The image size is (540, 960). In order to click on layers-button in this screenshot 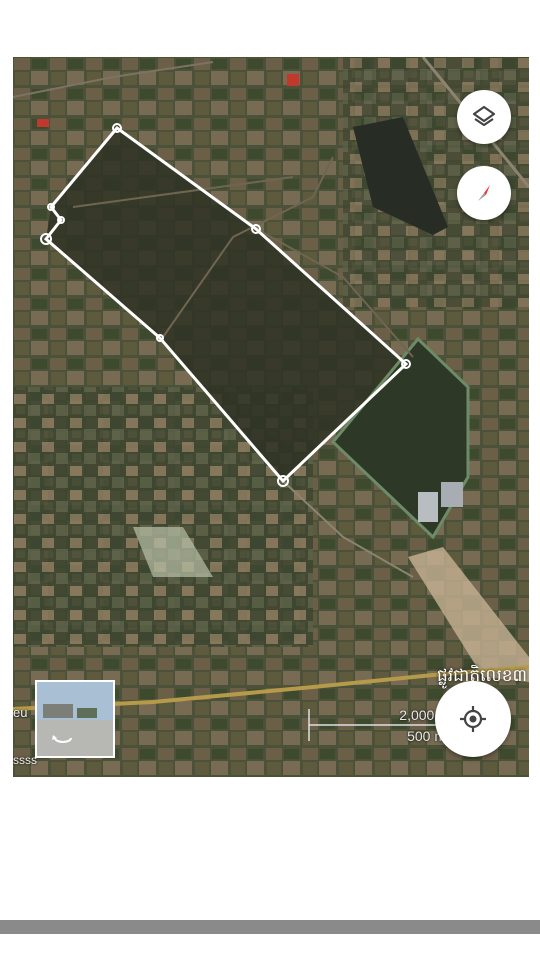, I will do `click(484, 117)`.